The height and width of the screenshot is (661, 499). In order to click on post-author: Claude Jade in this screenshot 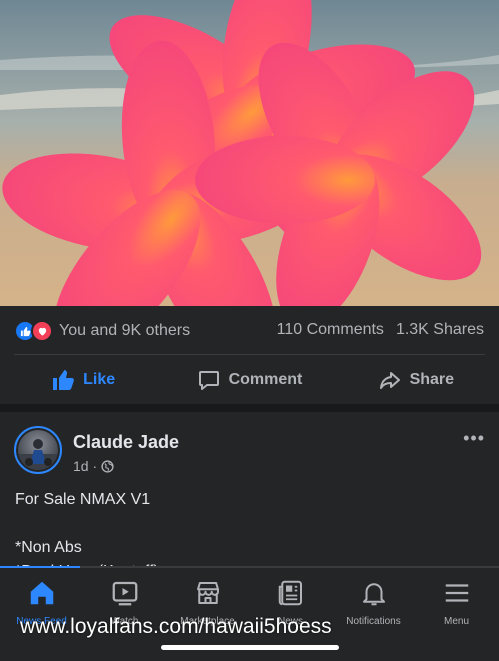, I will do `click(126, 442)`.